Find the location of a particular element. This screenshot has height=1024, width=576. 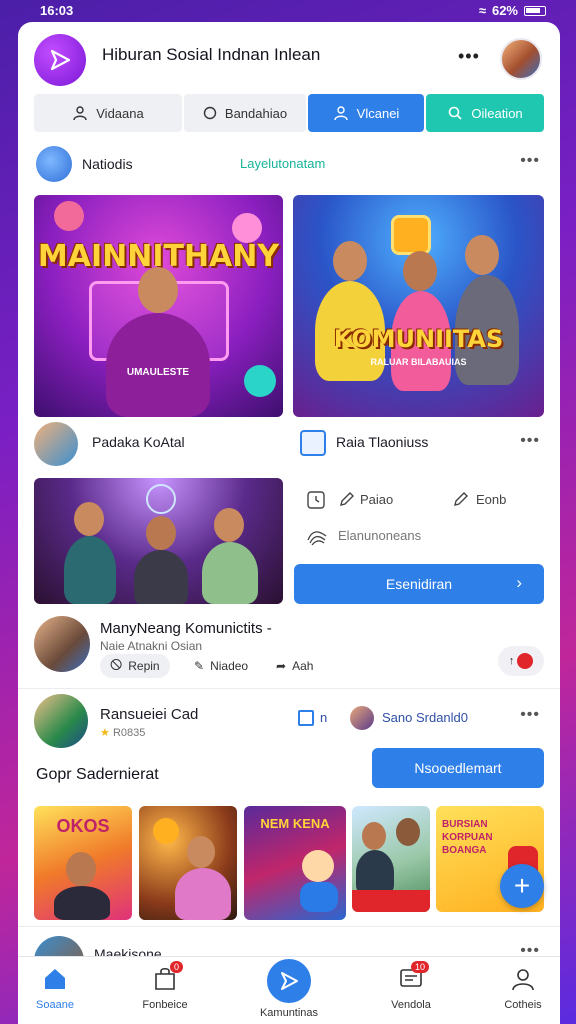

group-sub: ★ R0835 is located at coordinates (123, 733).